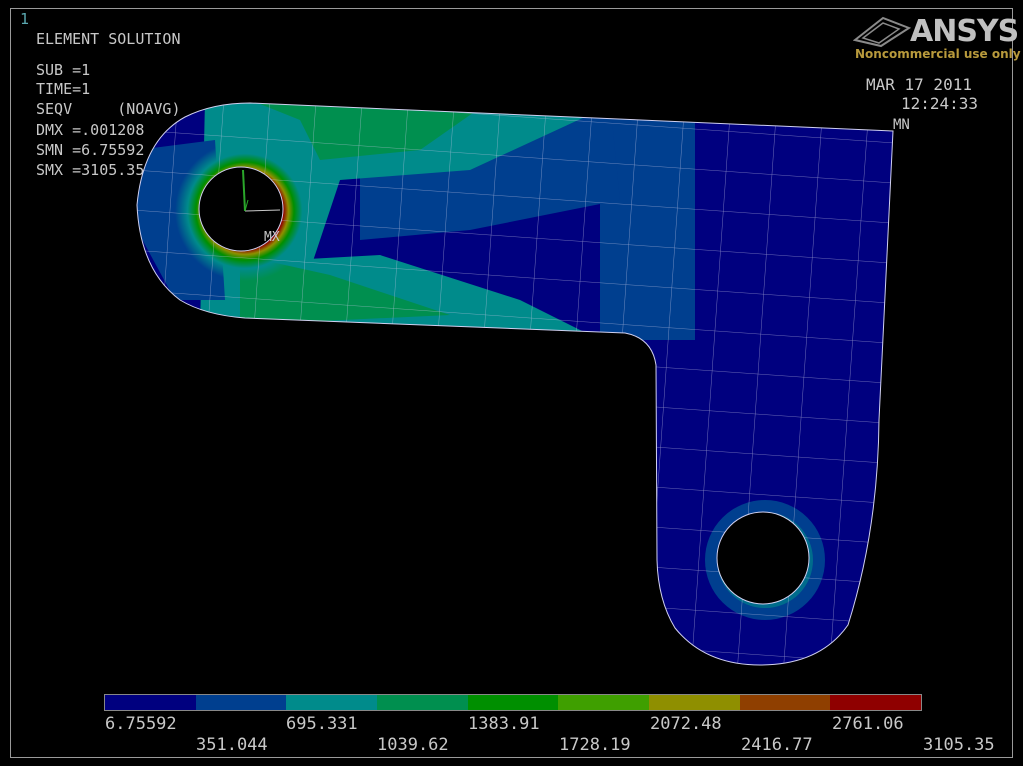  What do you see at coordinates (882, 32) in the screenshot?
I see `ansys-logo-icon` at bounding box center [882, 32].